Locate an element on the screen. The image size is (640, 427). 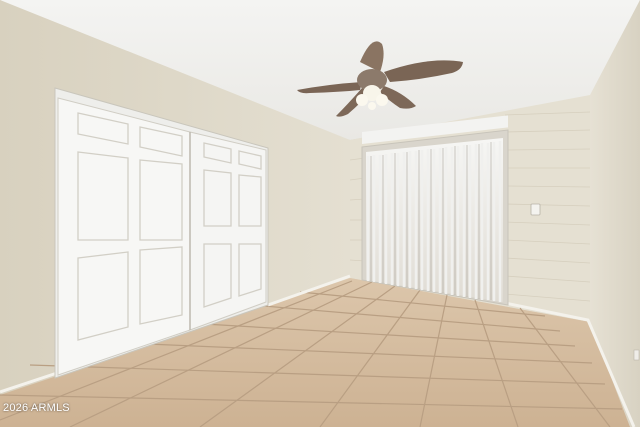
watermark-text: 2026 ARMLS is located at coordinates (36, 408).